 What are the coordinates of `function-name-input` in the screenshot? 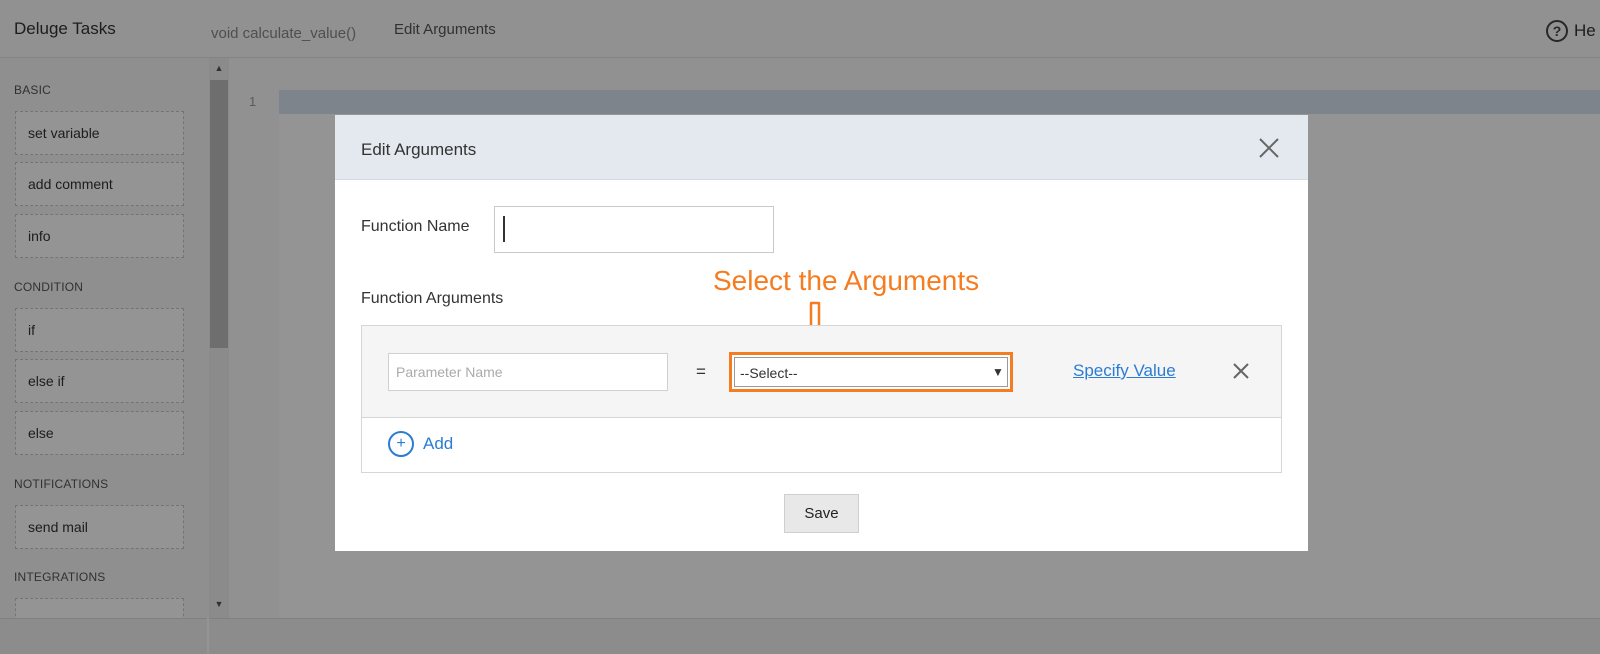 It's located at (634, 229).